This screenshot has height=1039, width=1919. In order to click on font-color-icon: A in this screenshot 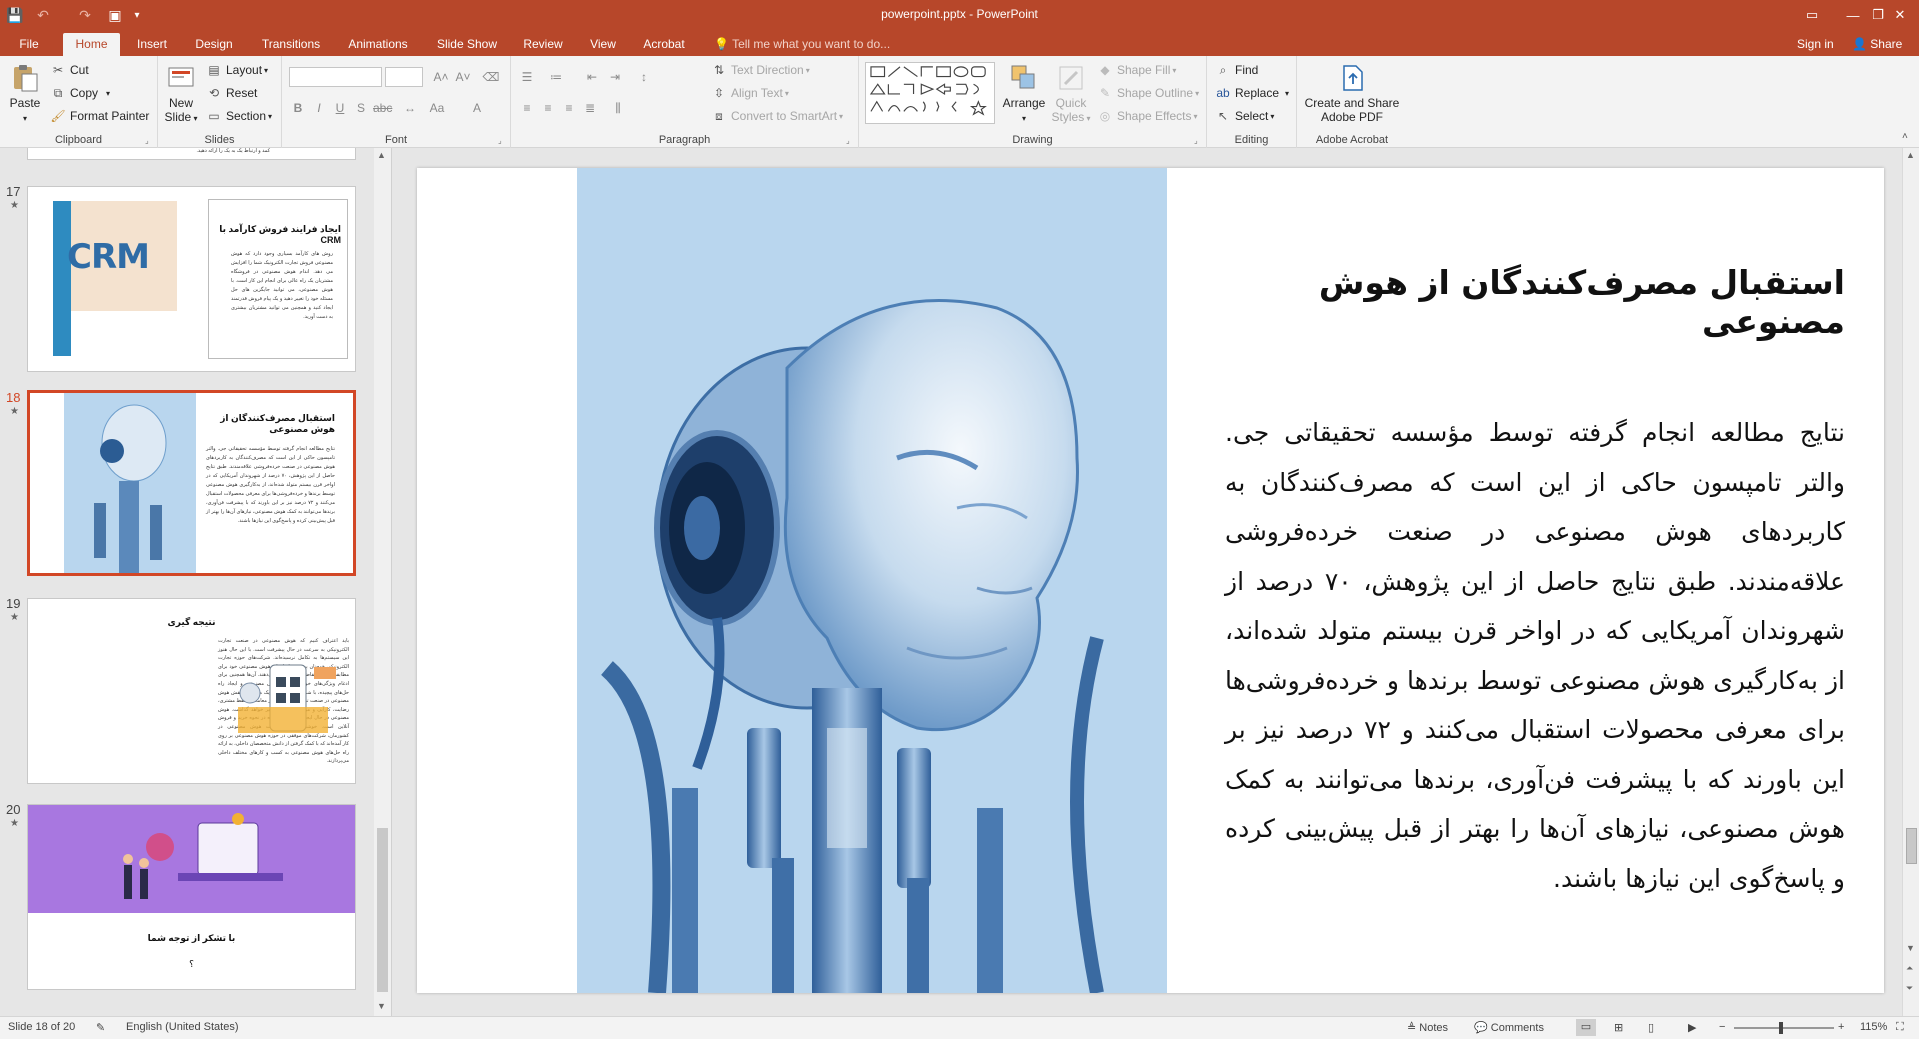, I will do `click(477, 108)`.